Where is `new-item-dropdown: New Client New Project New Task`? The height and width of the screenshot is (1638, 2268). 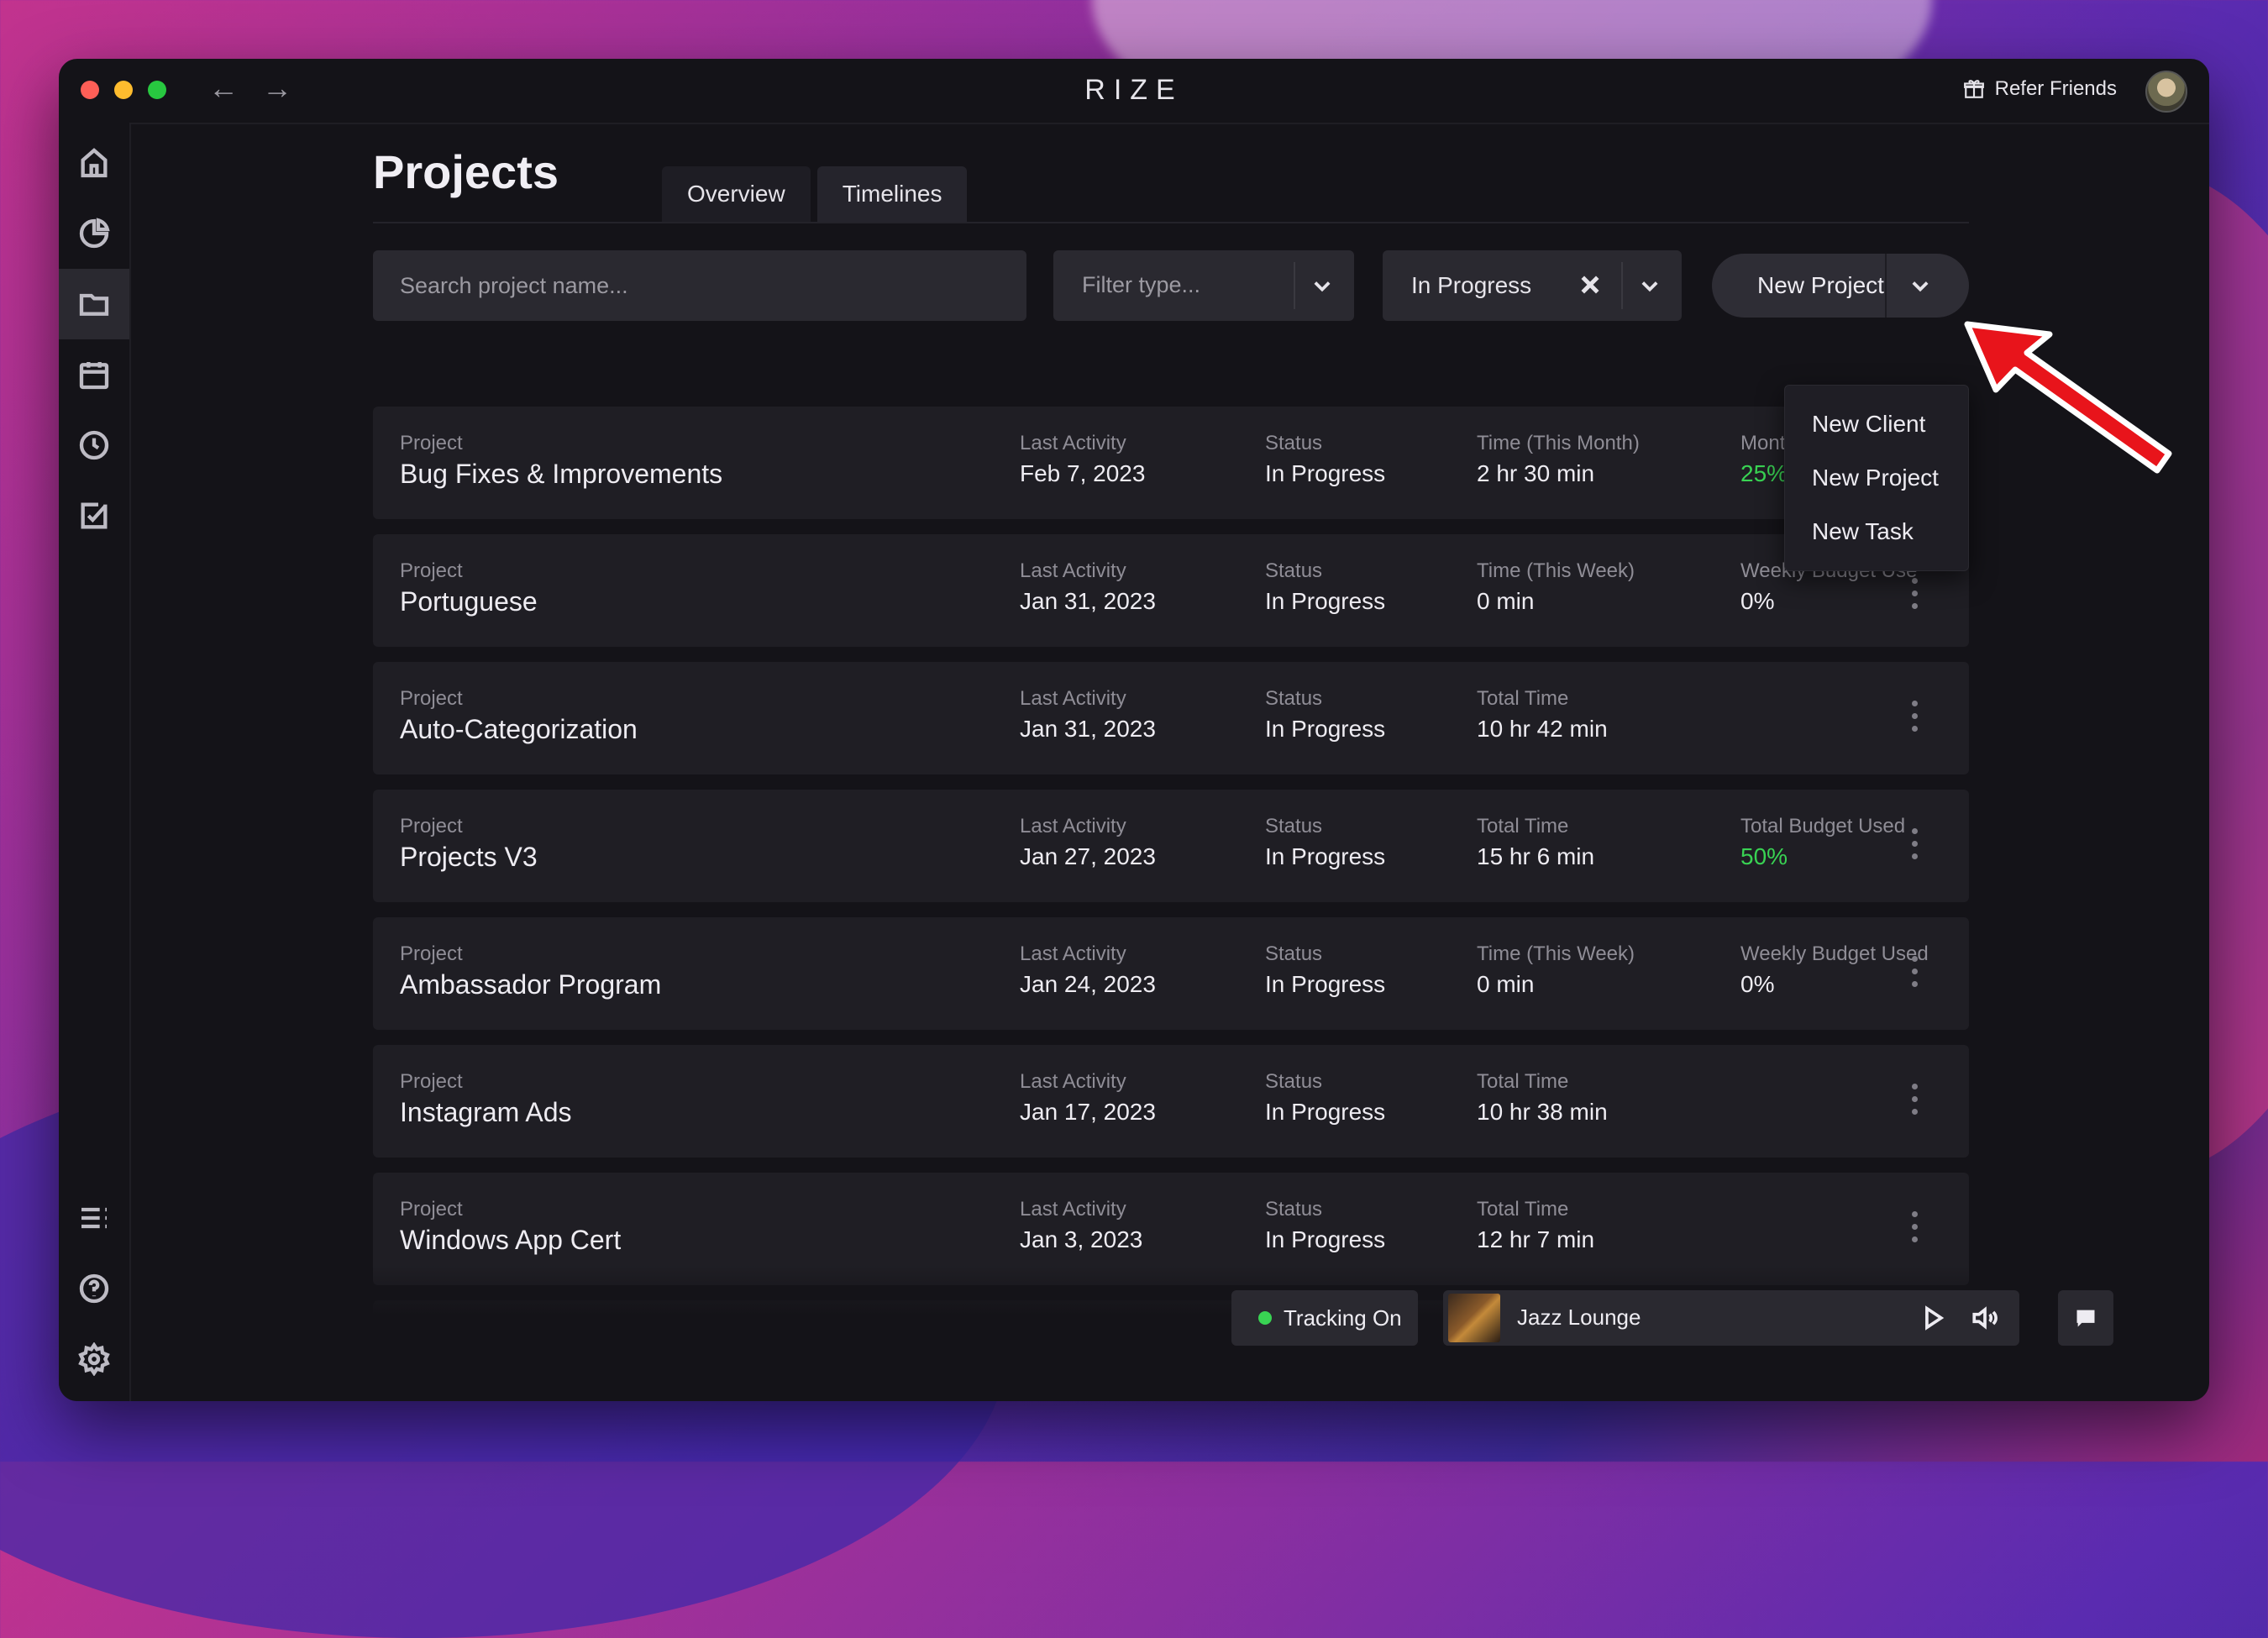
new-item-dropdown: New Client New Project New Task is located at coordinates (1876, 478).